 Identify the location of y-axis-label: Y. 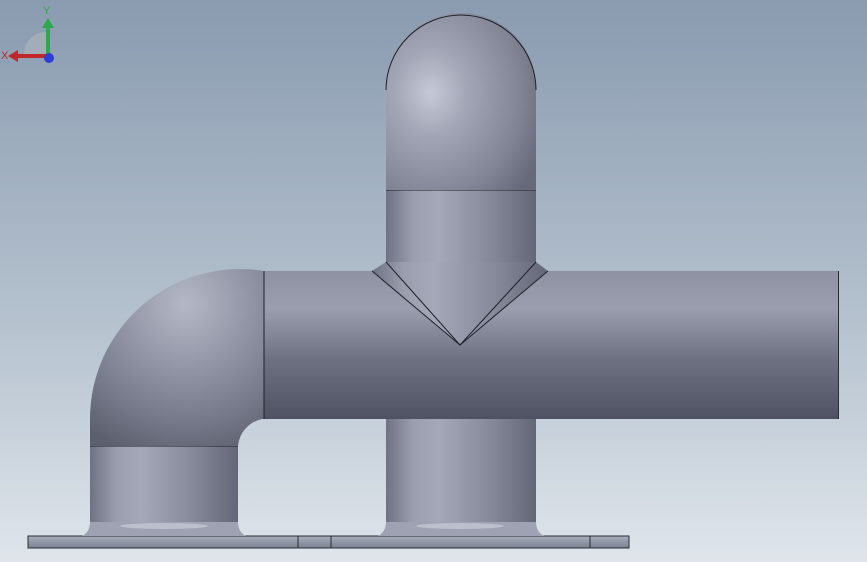
(47, 11).